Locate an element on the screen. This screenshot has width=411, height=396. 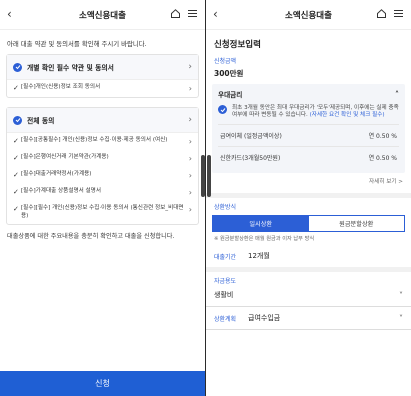
repay-option-installment: 원금분할상환 is located at coordinates (356, 224).